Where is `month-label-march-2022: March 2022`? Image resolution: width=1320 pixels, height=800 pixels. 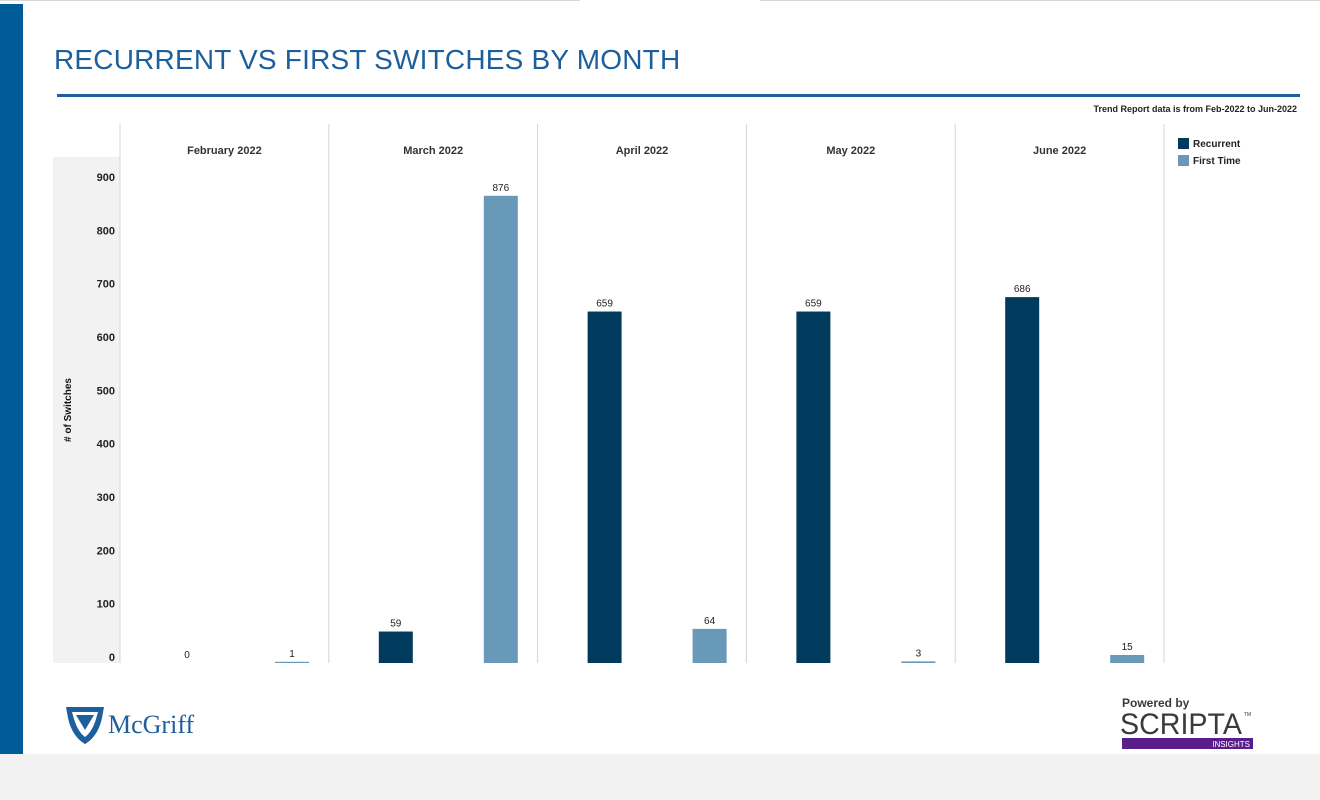 month-label-march-2022: March 2022 is located at coordinates (433, 151).